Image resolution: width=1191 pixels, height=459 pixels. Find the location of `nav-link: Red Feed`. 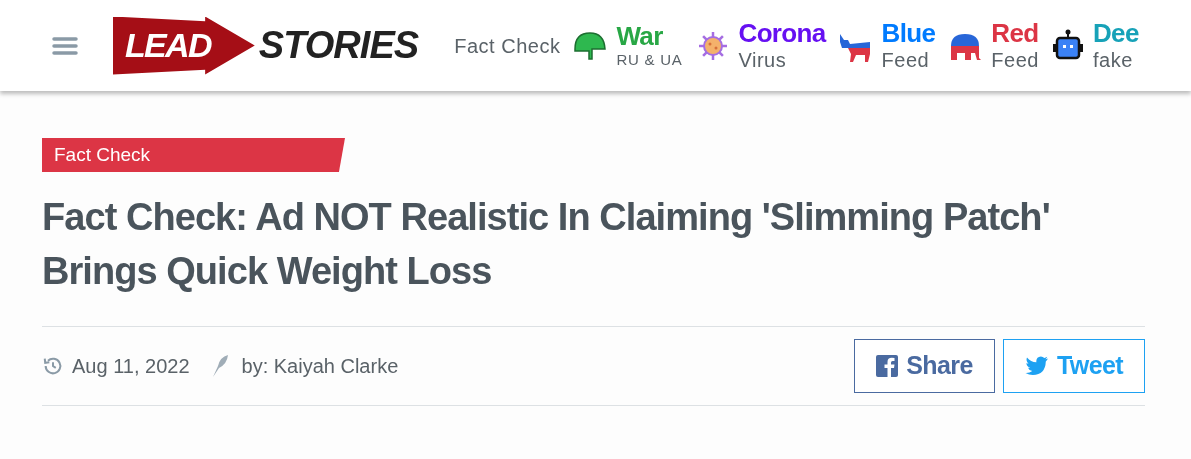

nav-link: Red Feed is located at coordinates (993, 45).